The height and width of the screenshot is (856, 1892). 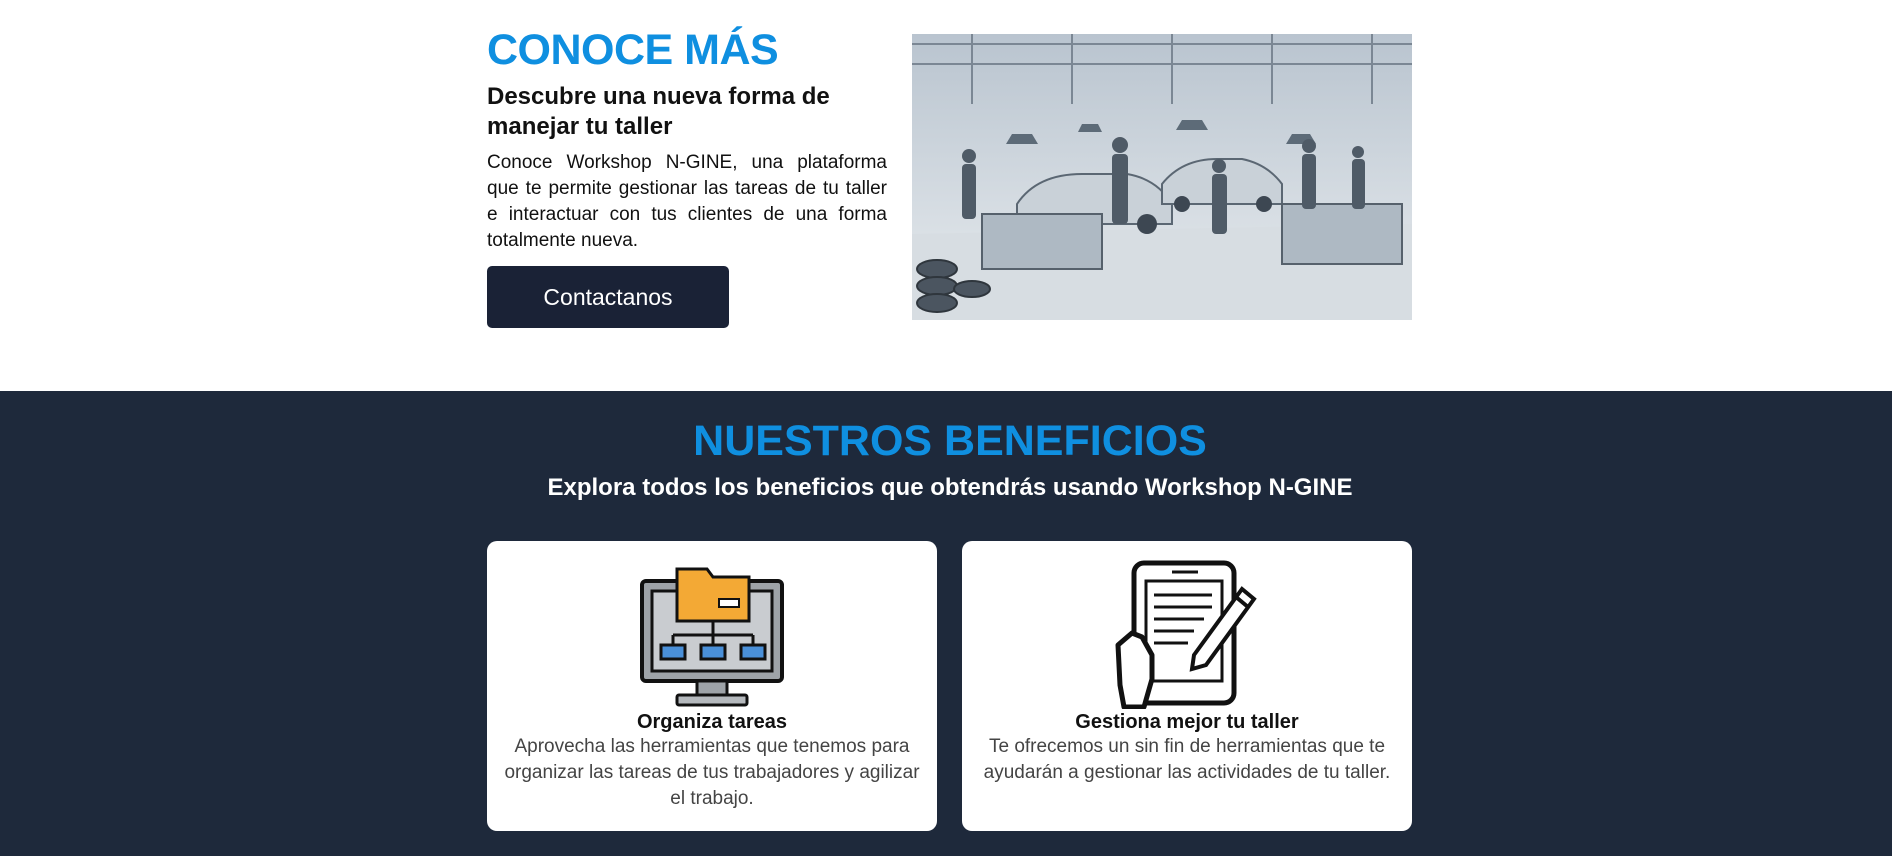 I want to click on workshop-illustration, so click(x=1162, y=177).